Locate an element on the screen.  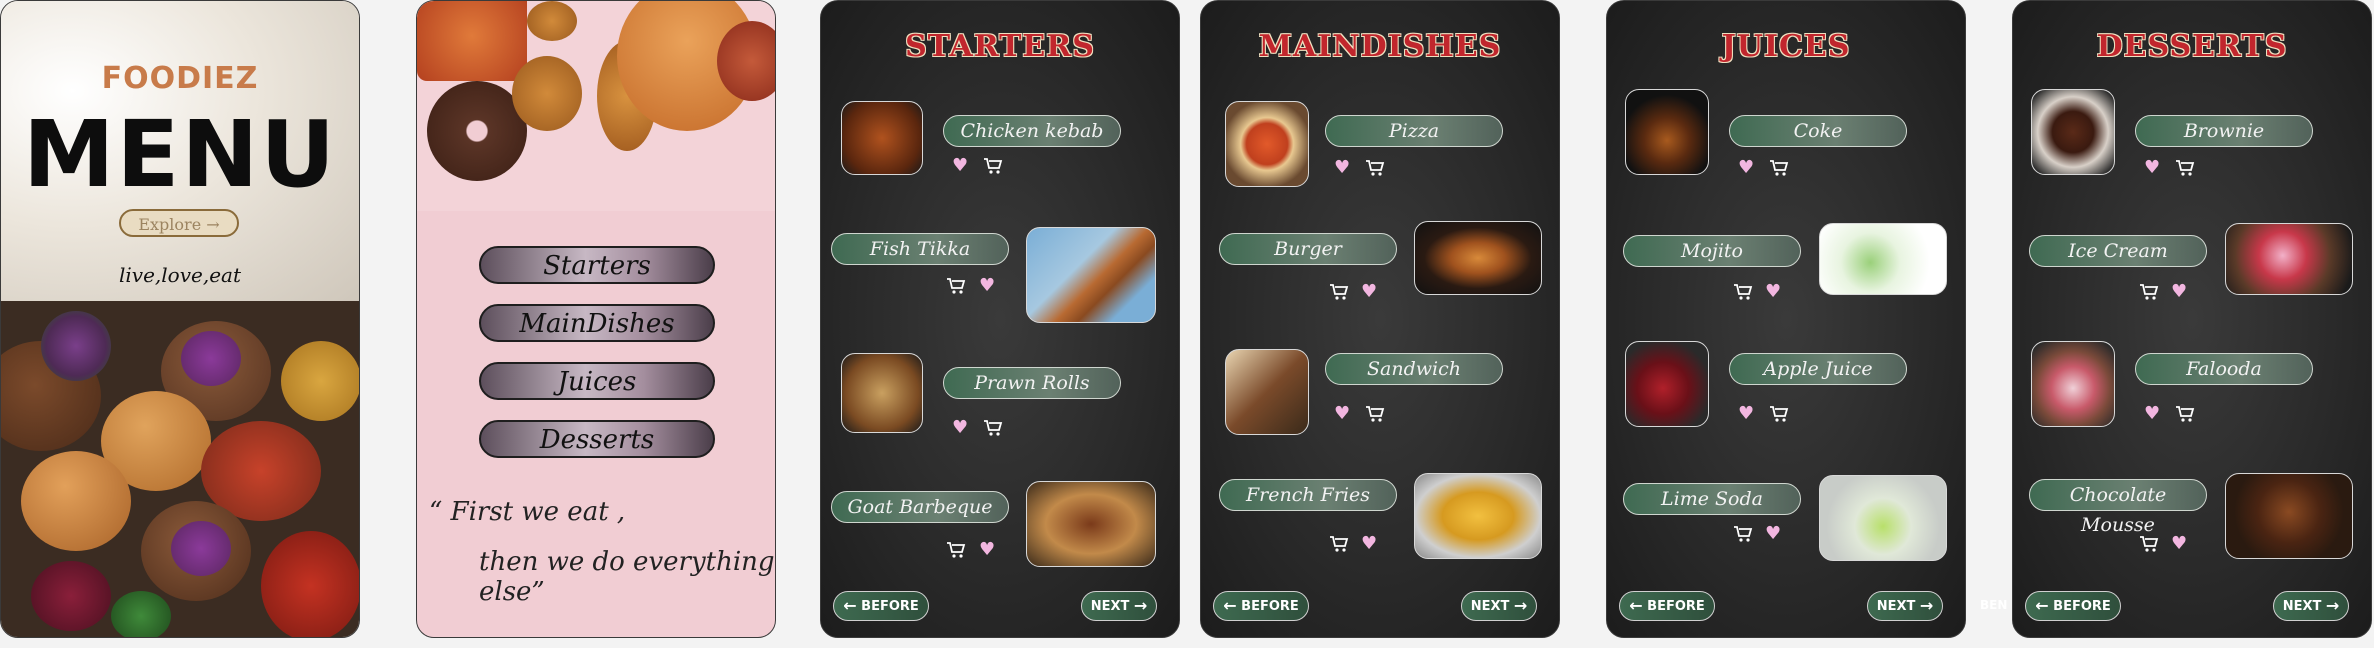
item-chocolate-mousse: Chocolate Mousse is located at coordinates (2118, 507).